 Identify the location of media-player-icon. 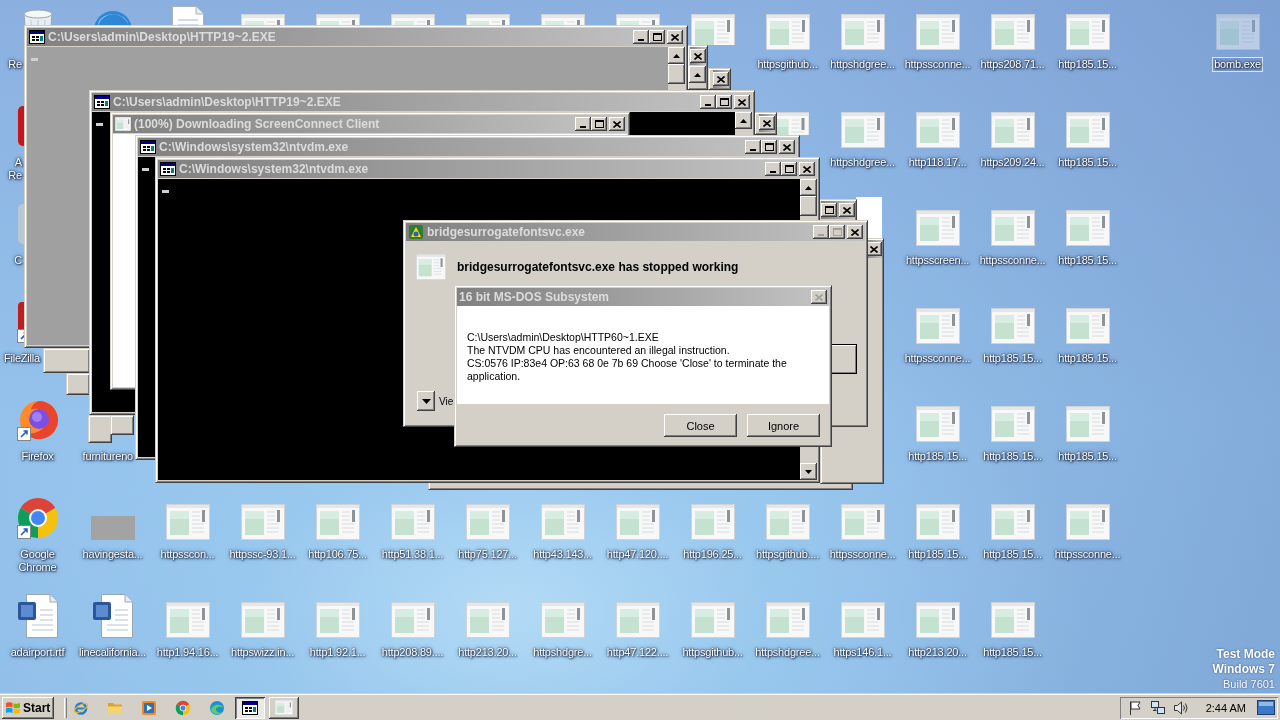
(149, 707).